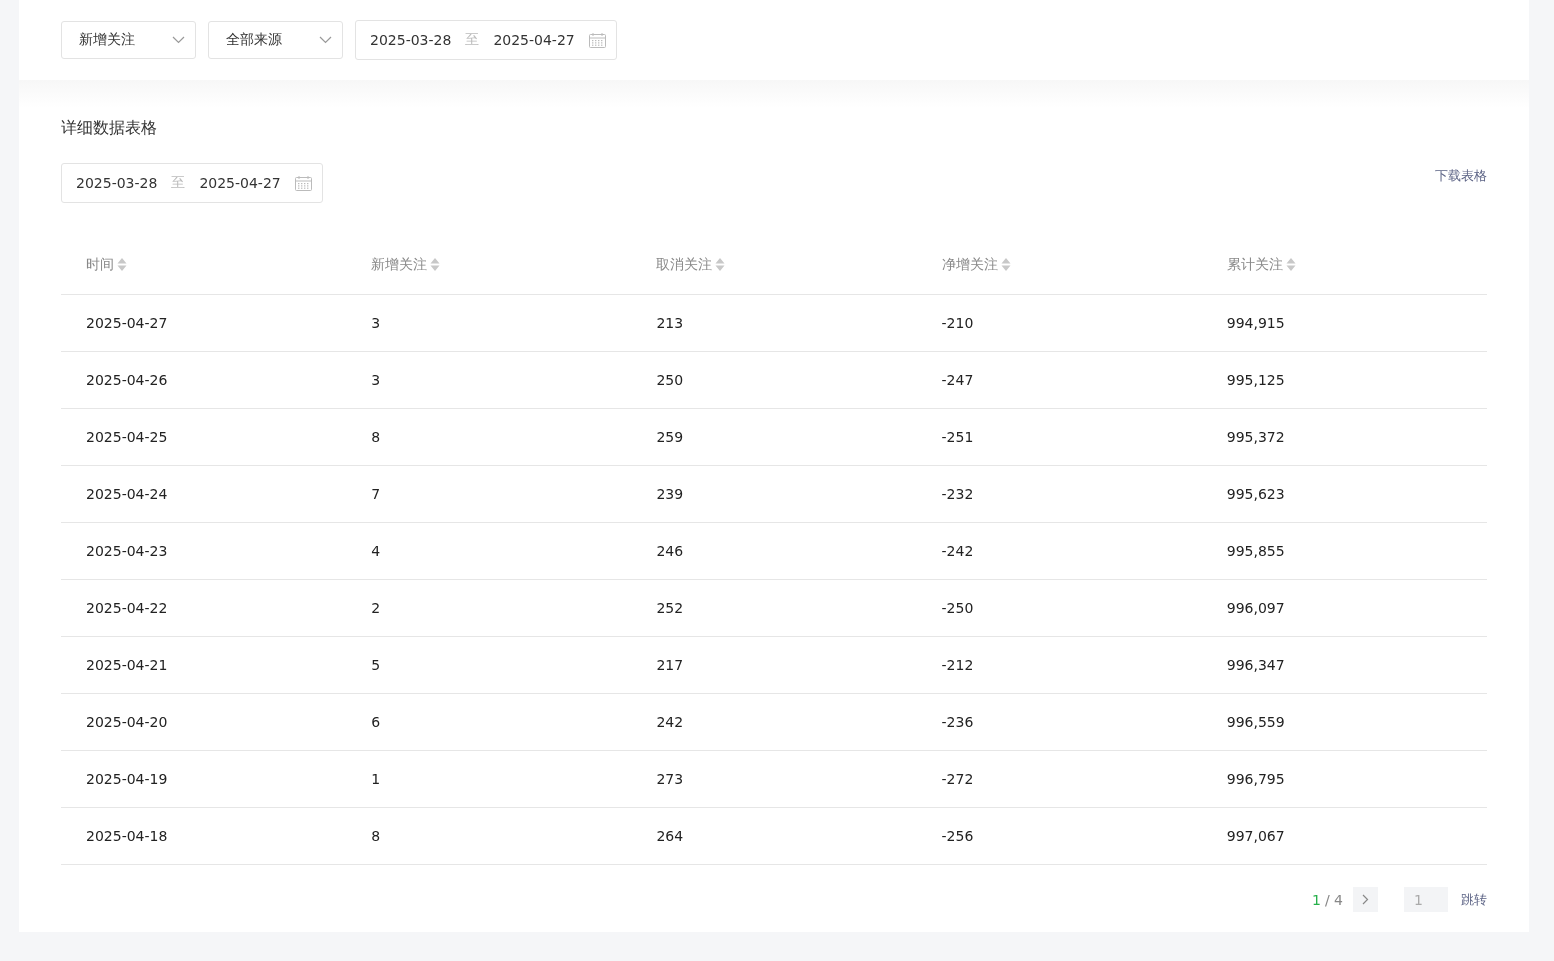 Image resolution: width=1554 pixels, height=961 pixels. What do you see at coordinates (670, 551) in the screenshot?
I see `table-cell: 246` at bounding box center [670, 551].